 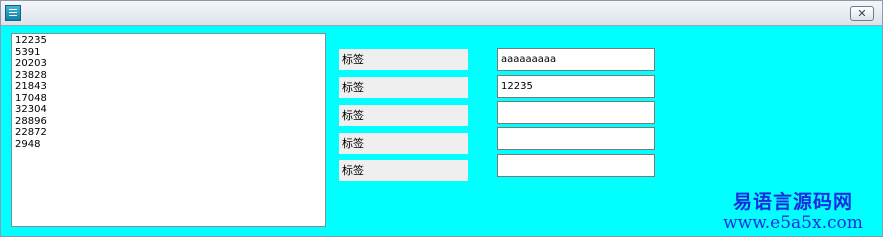 What do you see at coordinates (168, 99) in the screenshot?
I see `list-item: 17048` at bounding box center [168, 99].